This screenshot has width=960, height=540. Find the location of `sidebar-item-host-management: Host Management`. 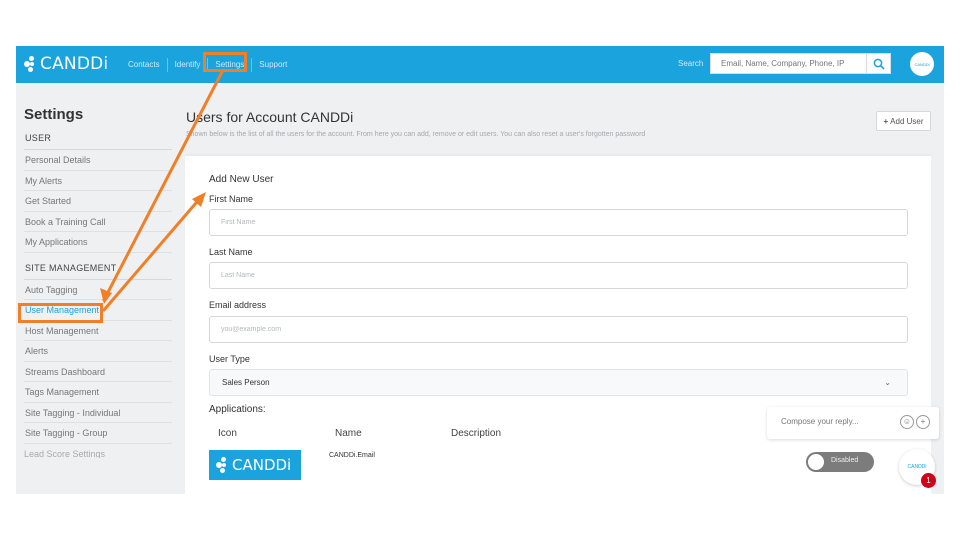

sidebar-item-host-management: Host Management is located at coordinates (98, 331).